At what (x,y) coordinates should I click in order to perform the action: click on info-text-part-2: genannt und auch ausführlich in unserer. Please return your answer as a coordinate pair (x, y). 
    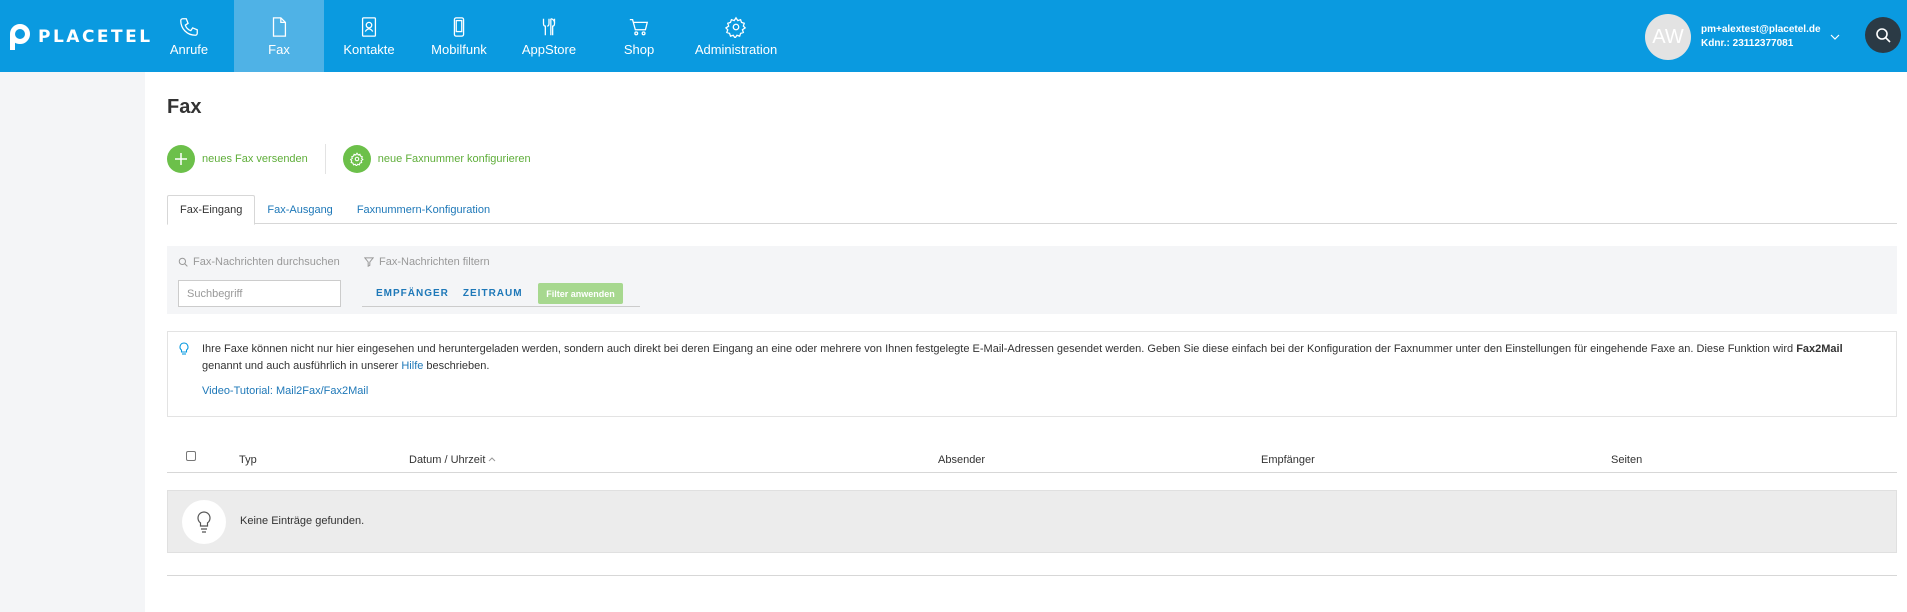
    Looking at the image, I should click on (302, 366).